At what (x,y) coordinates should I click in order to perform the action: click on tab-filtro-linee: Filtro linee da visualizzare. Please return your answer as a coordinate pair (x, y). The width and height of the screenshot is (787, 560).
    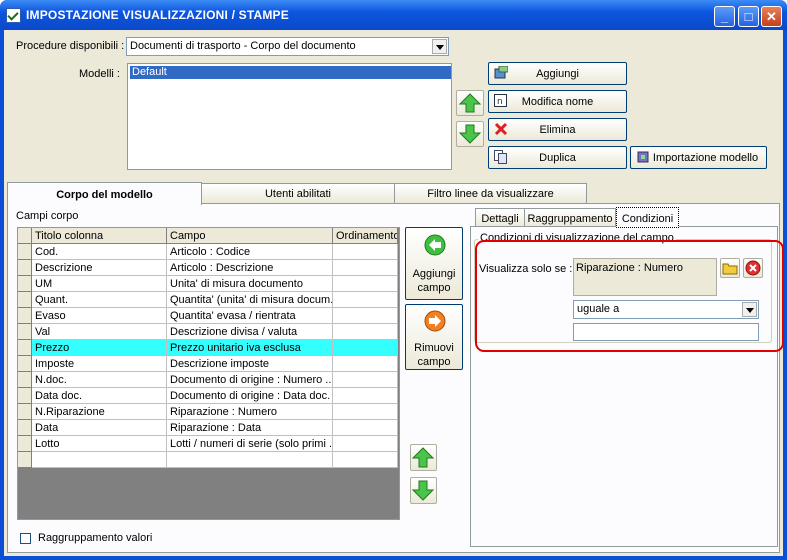
    Looking at the image, I should click on (490, 193).